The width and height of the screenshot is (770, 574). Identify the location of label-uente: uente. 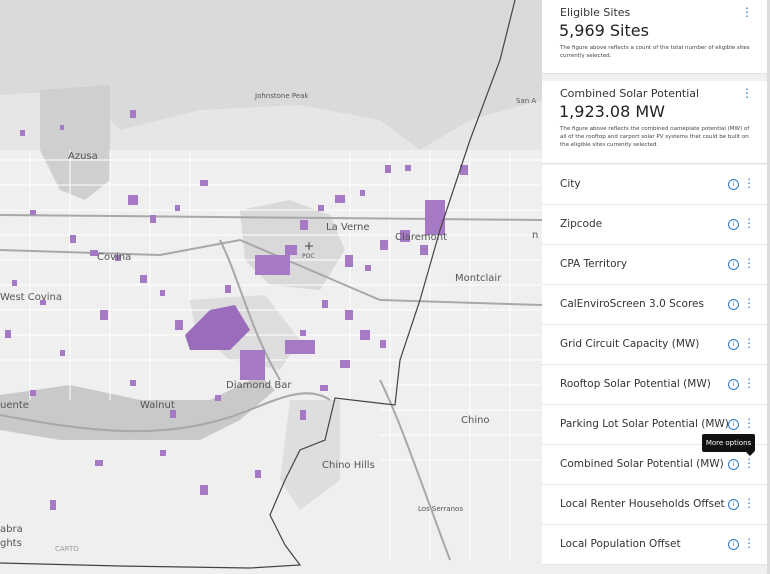
(14, 405).